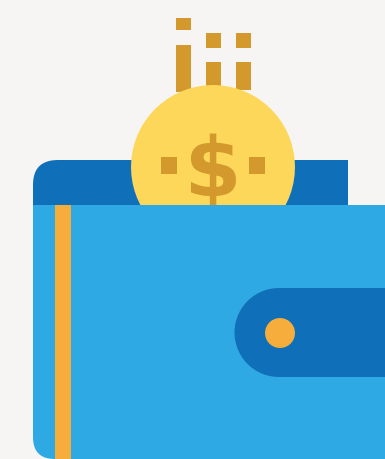 This screenshot has width=385, height=459. Describe the element at coordinates (280, 333) in the screenshot. I see `wallet-clasp-button` at that location.